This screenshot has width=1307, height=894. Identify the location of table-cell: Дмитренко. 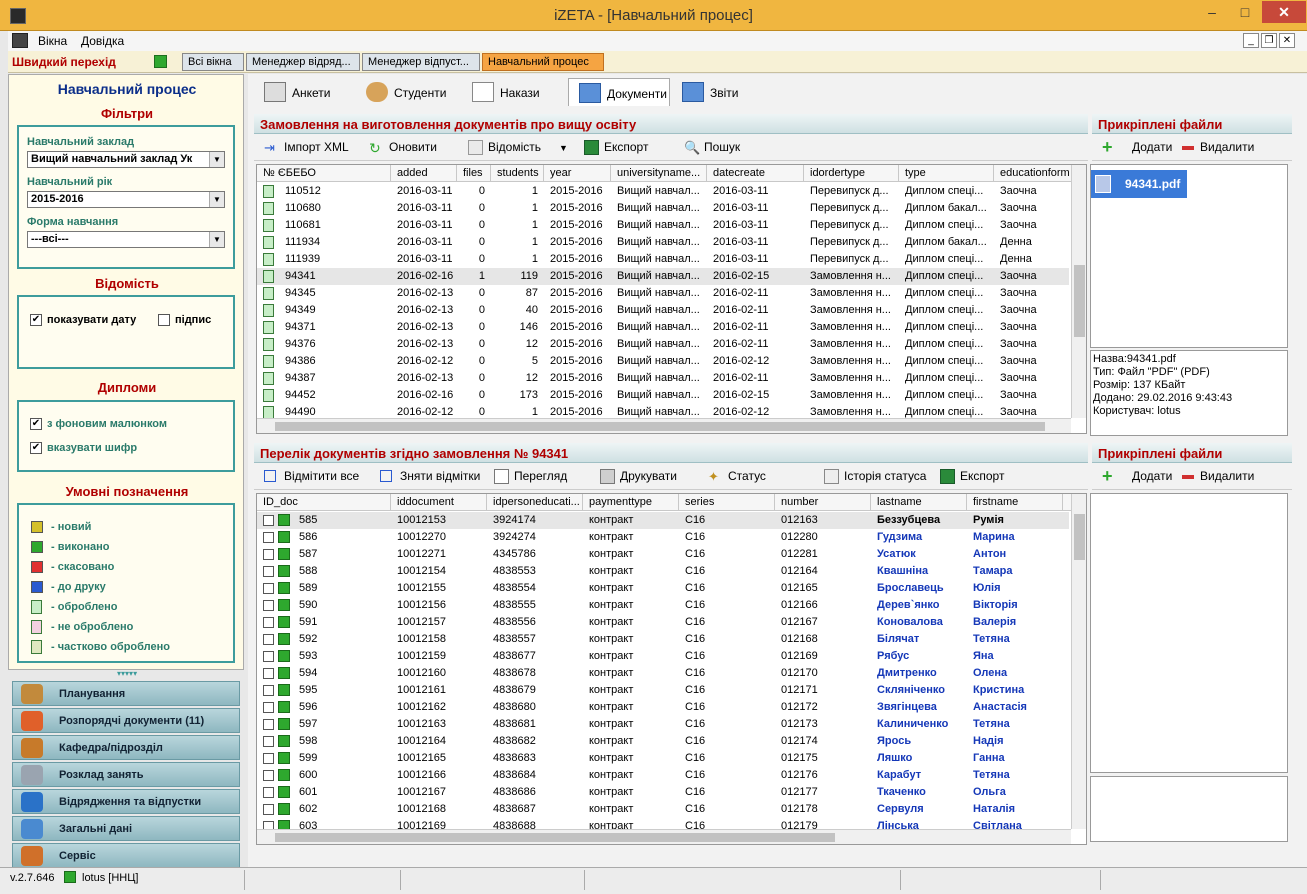
(907, 673).